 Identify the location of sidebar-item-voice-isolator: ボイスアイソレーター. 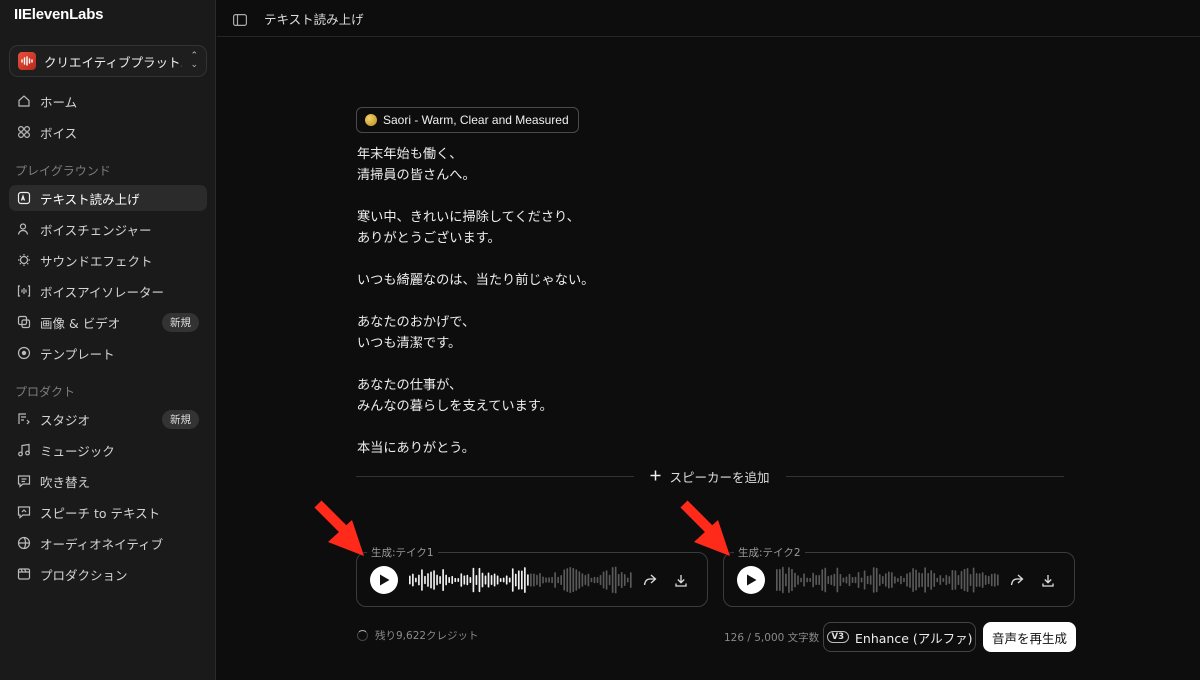
(108, 291).